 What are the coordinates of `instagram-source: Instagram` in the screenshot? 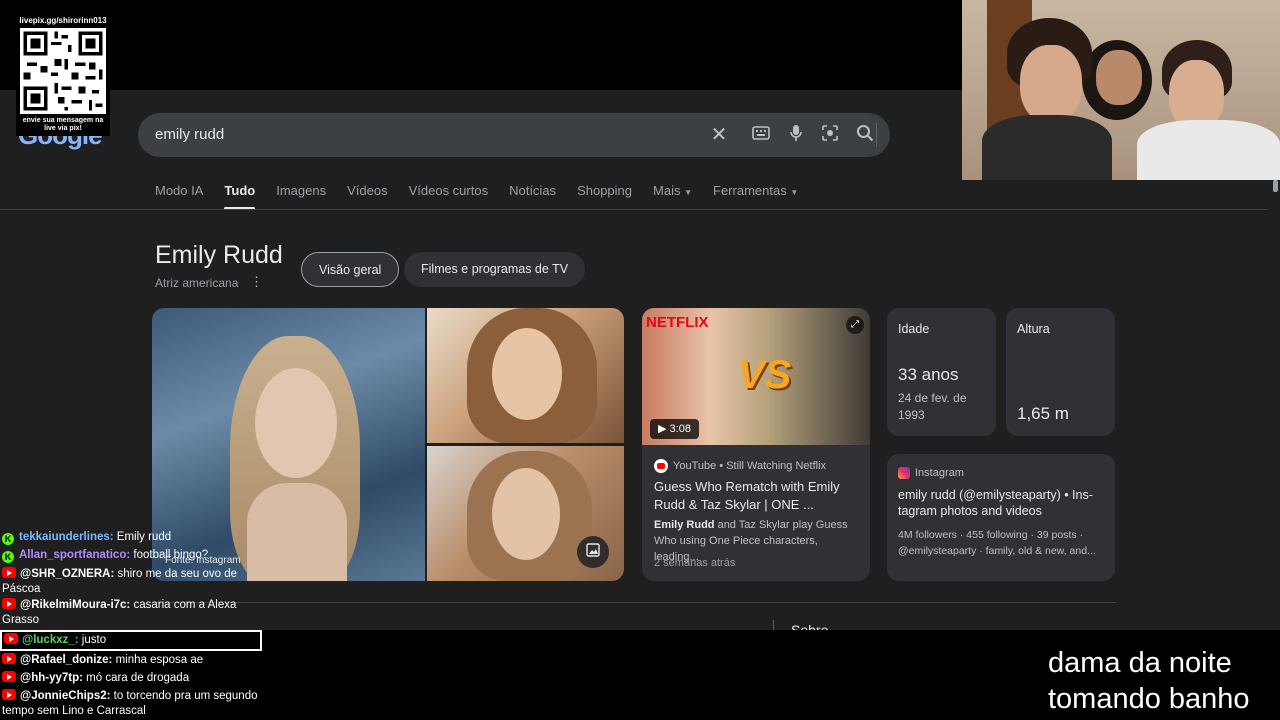 It's located at (931, 473).